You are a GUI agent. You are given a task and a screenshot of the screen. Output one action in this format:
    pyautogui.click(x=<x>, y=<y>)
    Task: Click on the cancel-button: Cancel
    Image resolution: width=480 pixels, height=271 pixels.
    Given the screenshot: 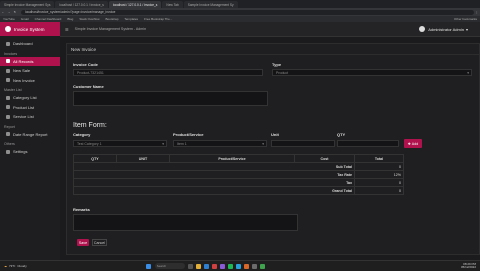 What is the action you would take?
    pyautogui.click(x=99, y=242)
    